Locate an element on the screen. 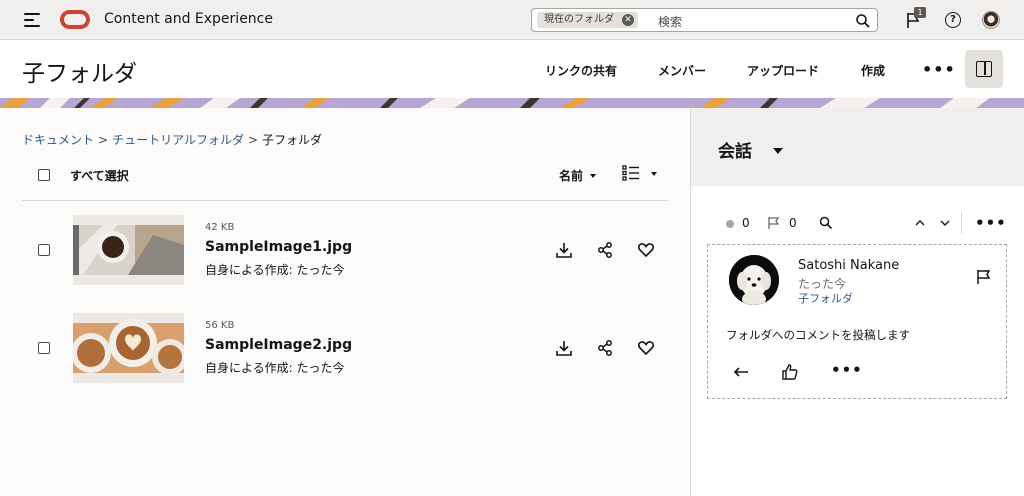 Image resolution: width=1024 pixels, height=496 pixels. search-scope-chip: 現在のフォルダ ✕ is located at coordinates (587, 20).